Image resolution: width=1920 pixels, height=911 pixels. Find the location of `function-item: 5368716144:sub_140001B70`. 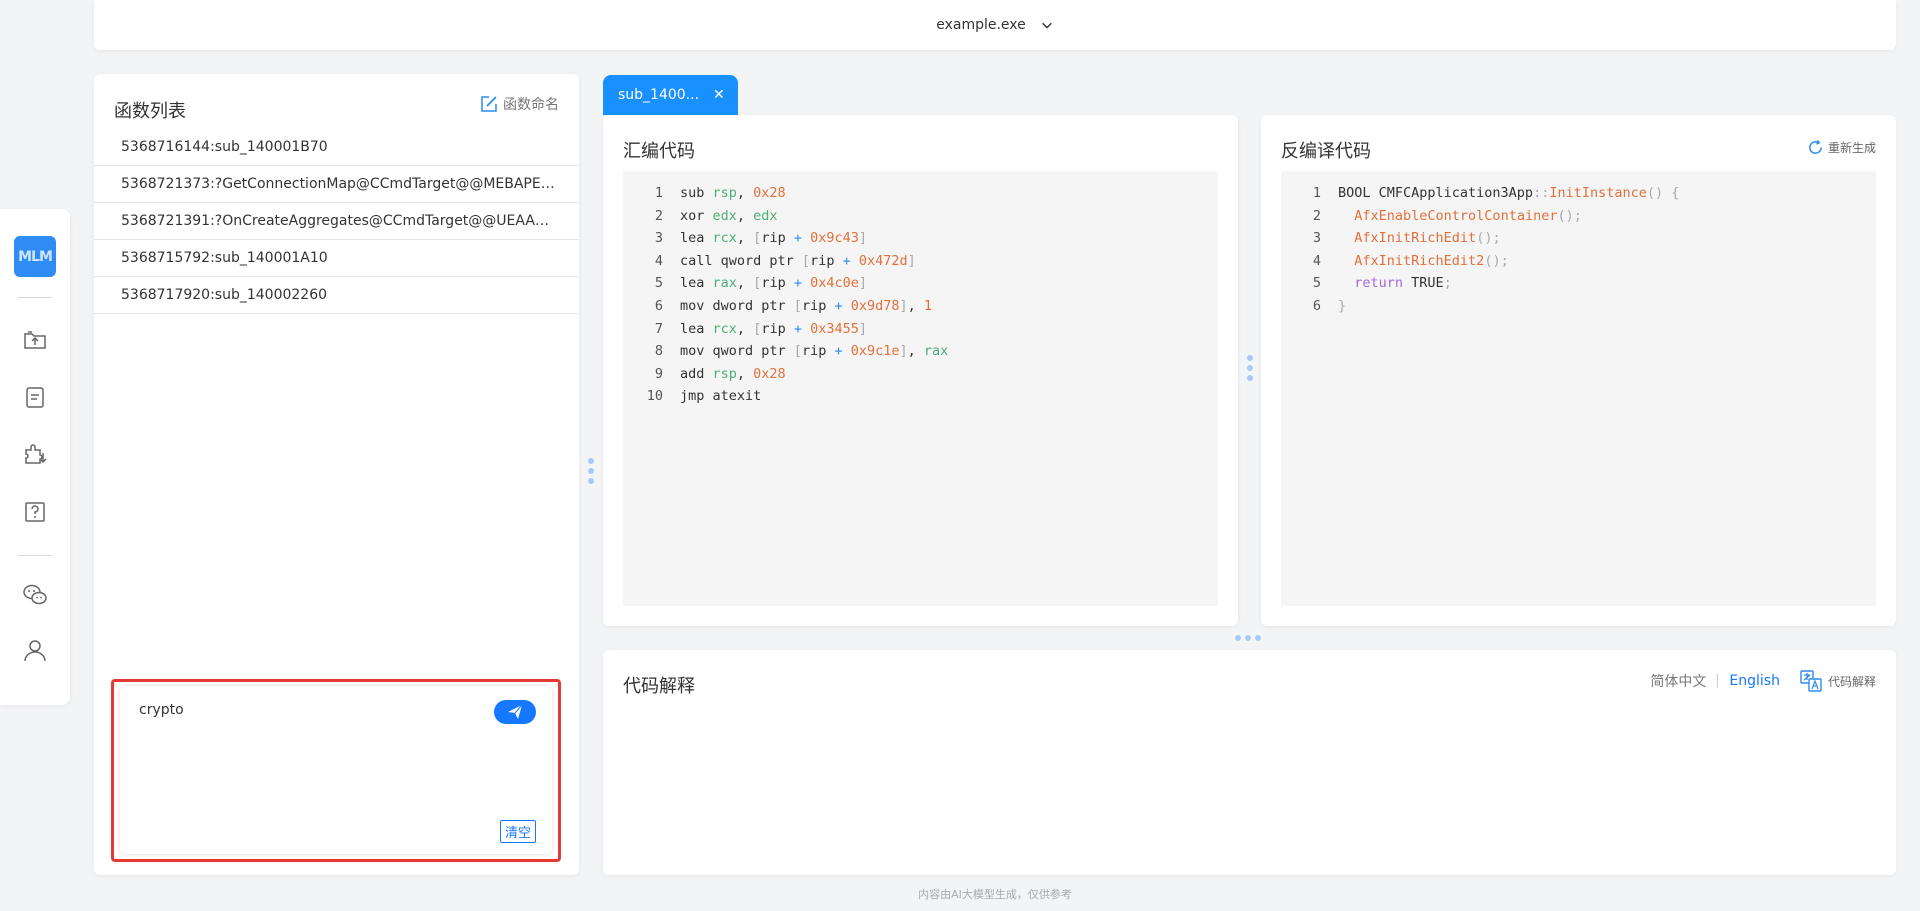

function-item: 5368716144:sub_140001B70 is located at coordinates (336, 147).